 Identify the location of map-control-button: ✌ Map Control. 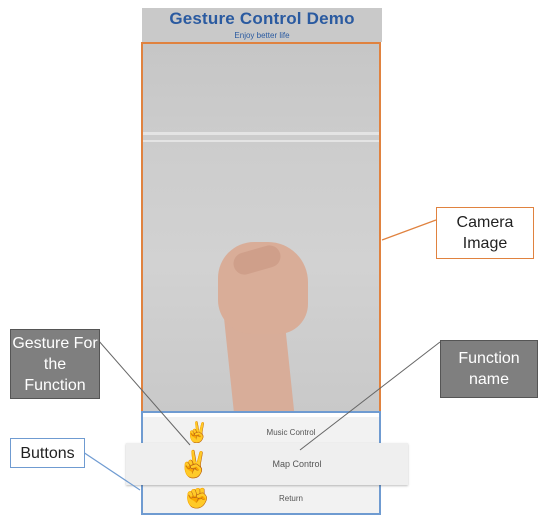
(267, 464).